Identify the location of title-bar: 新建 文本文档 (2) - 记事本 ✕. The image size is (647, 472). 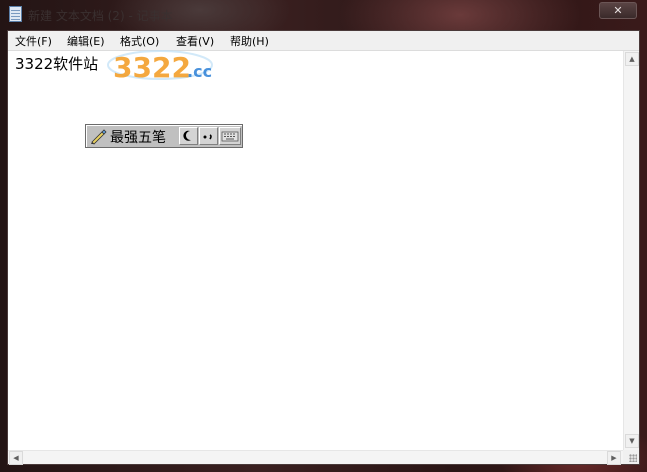
(323, 15).